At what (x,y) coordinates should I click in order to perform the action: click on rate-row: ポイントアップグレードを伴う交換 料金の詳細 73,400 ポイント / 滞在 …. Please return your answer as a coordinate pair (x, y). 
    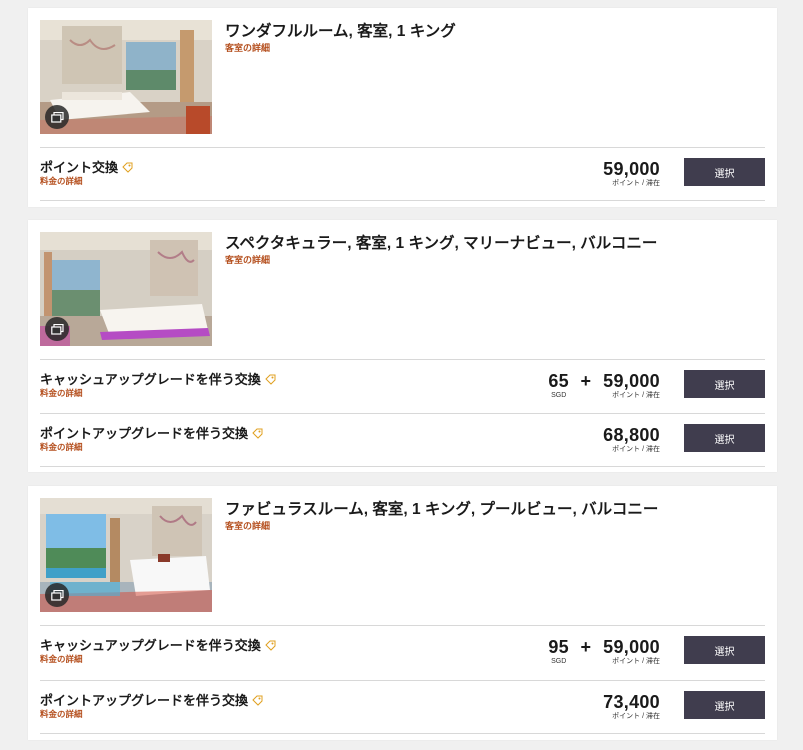
    Looking at the image, I should click on (402, 707).